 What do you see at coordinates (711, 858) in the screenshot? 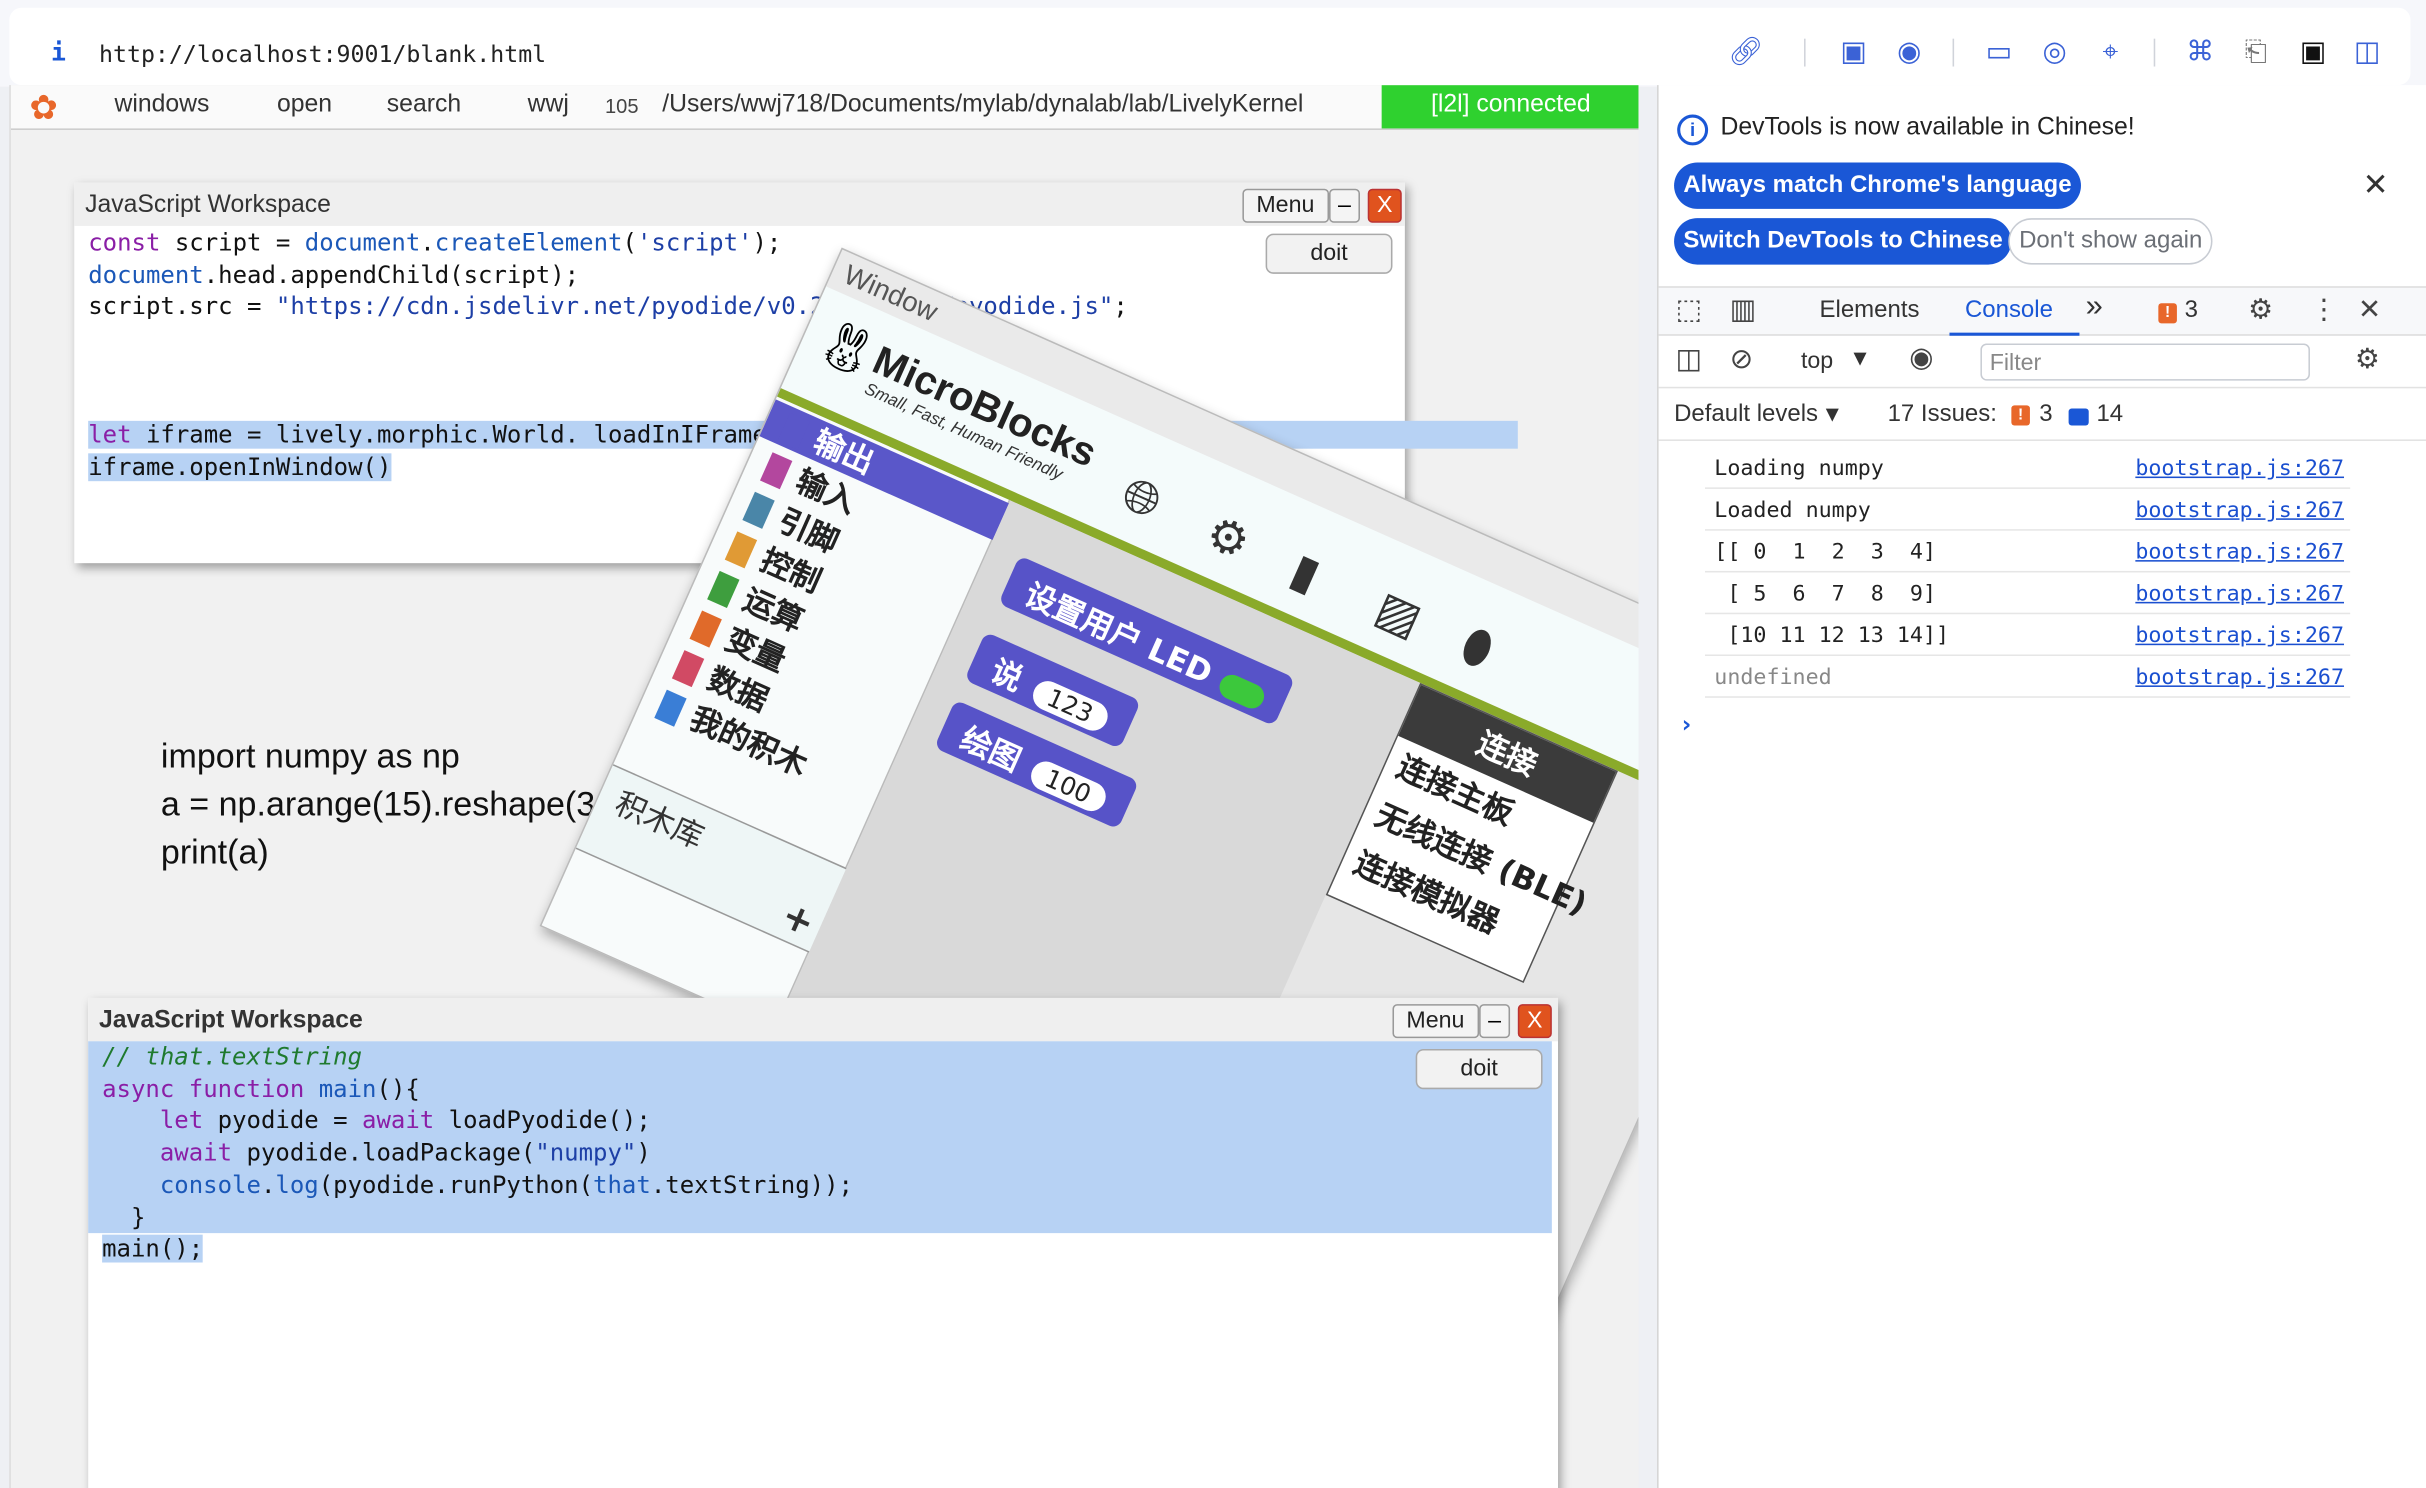
I see `library-panel: 积木库 +` at bounding box center [711, 858].